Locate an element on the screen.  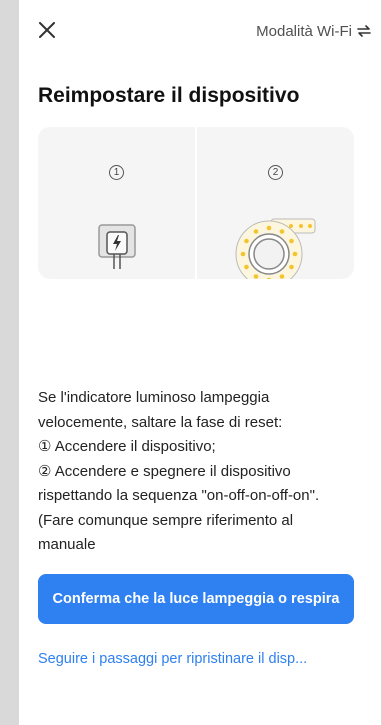
page-title: Reimpostare il dispositivo is located at coordinates (169, 95).